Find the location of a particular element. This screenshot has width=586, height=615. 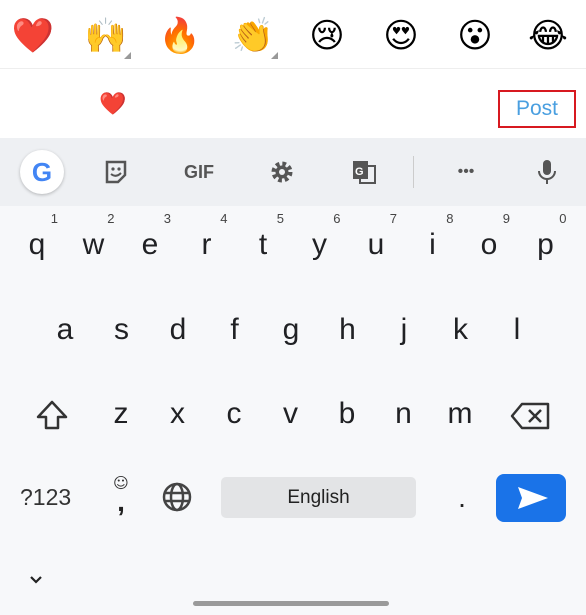

key-j: j is located at coordinates (404, 330).